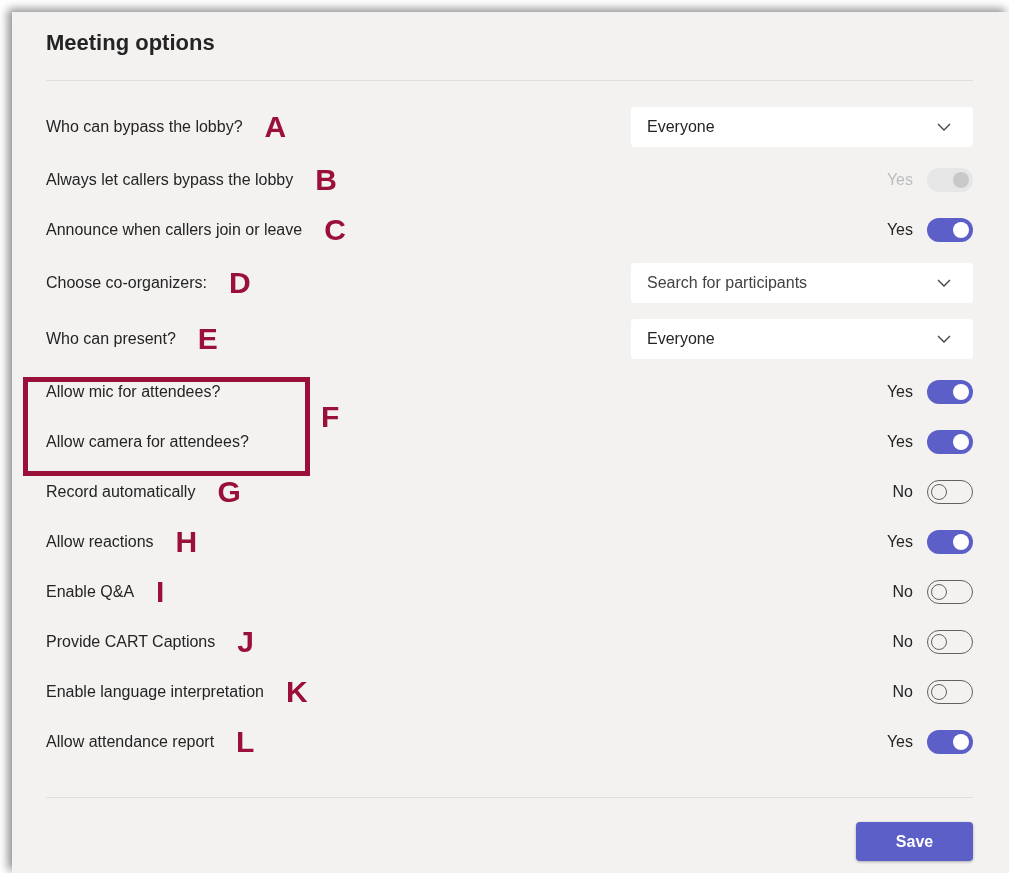  I want to click on annotation-letter: H, so click(186, 542).